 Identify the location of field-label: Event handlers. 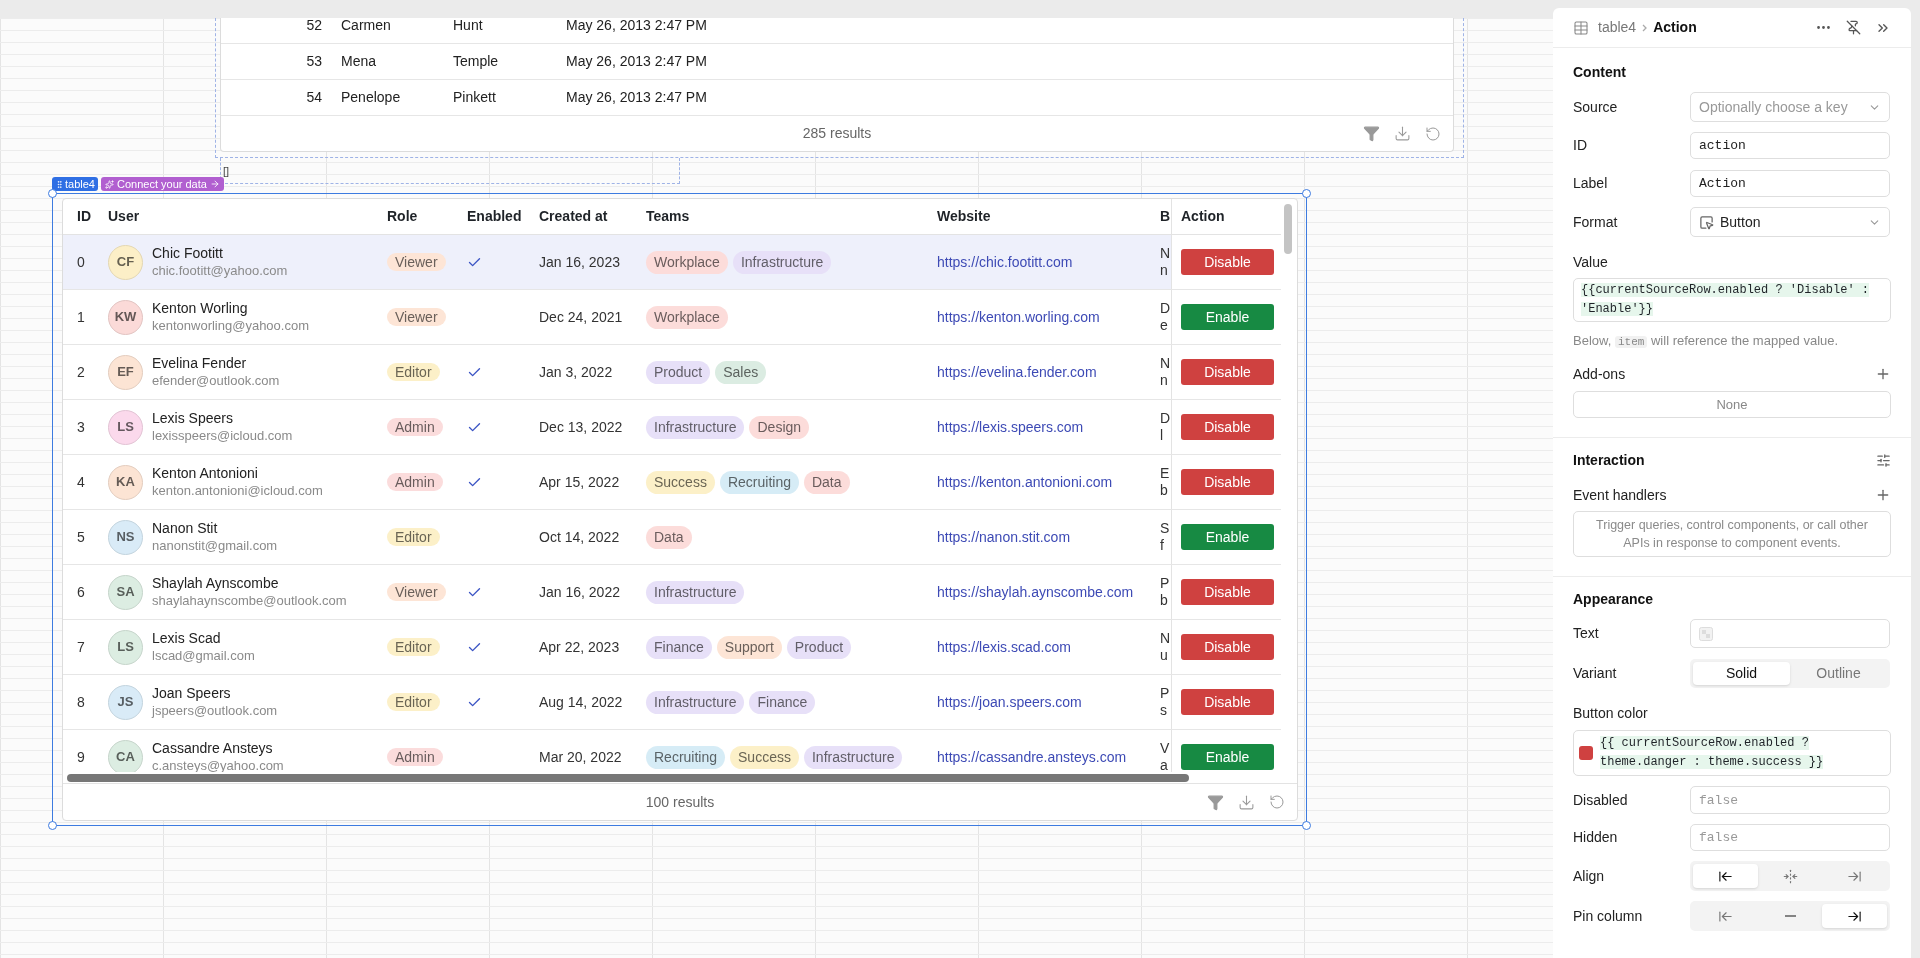
(1620, 495).